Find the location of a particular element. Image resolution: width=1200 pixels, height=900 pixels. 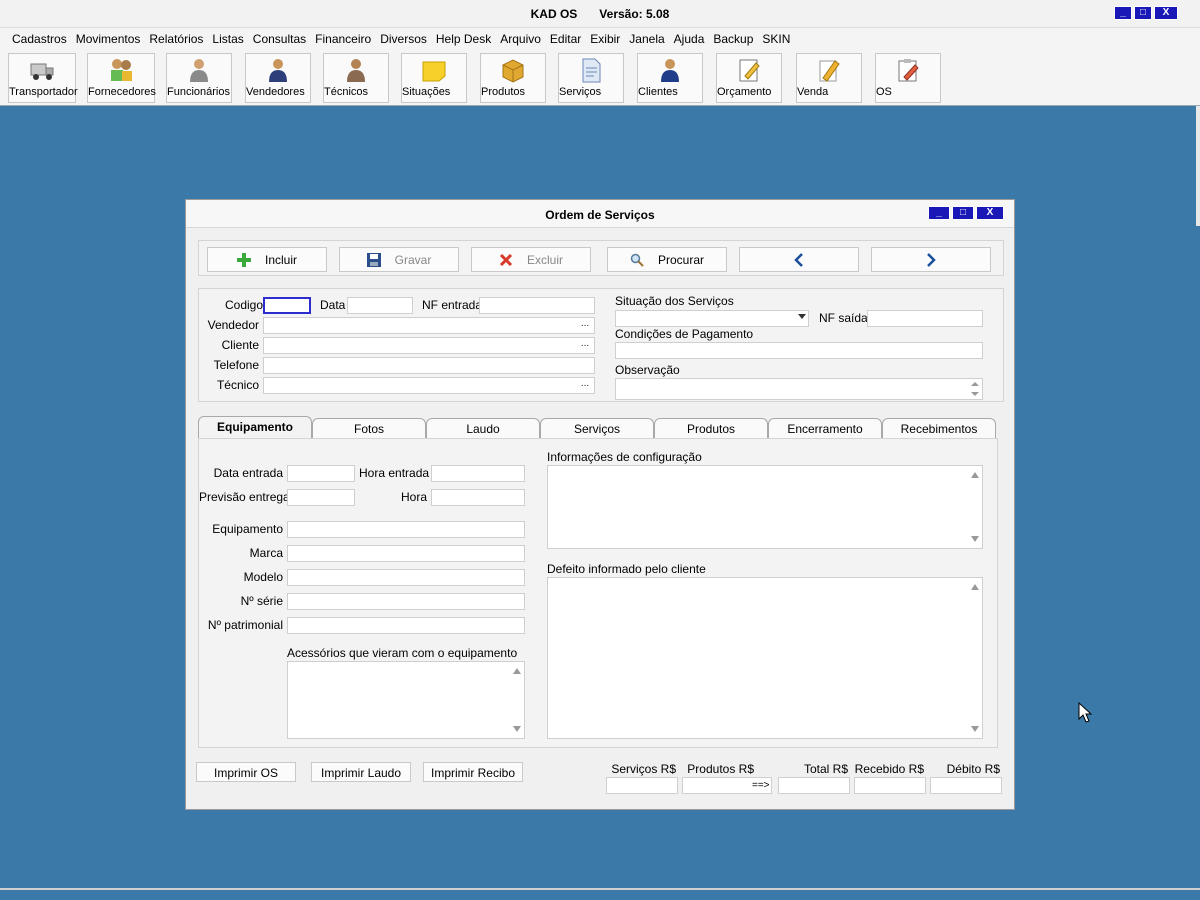

hora-entrada-field is located at coordinates (478, 473).